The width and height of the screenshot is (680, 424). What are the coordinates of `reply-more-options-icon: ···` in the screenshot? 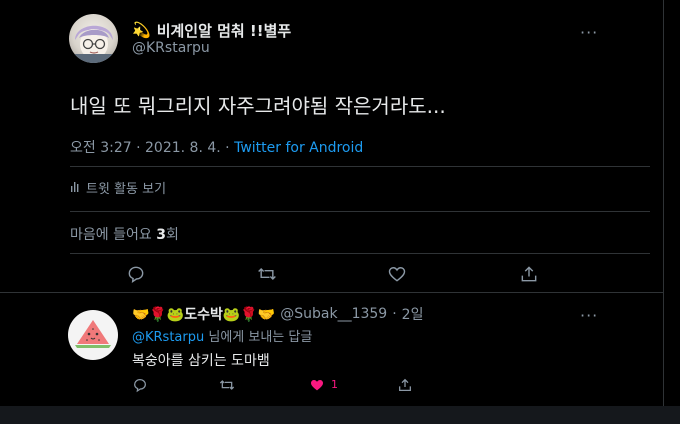 It's located at (589, 315).